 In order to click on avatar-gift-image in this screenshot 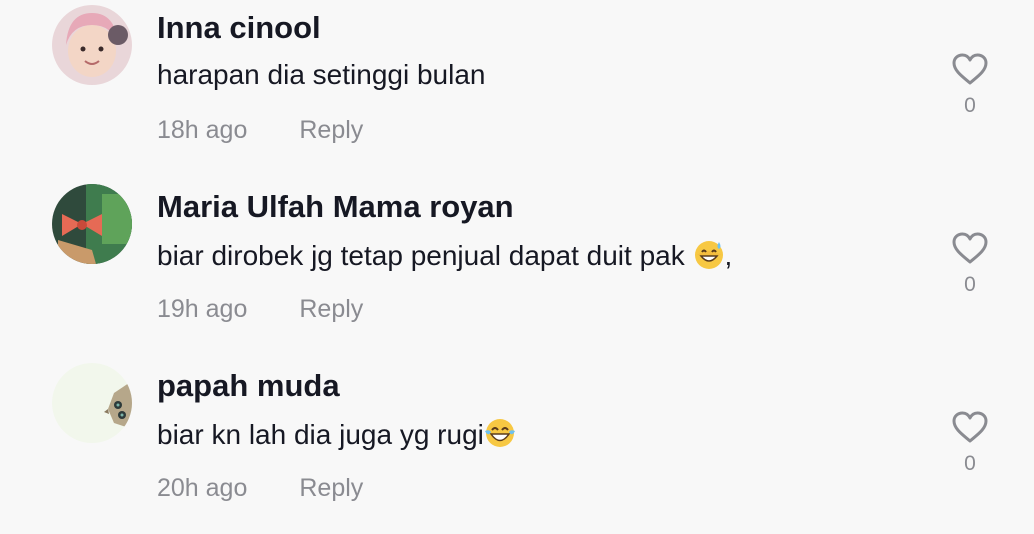, I will do `click(92, 224)`.